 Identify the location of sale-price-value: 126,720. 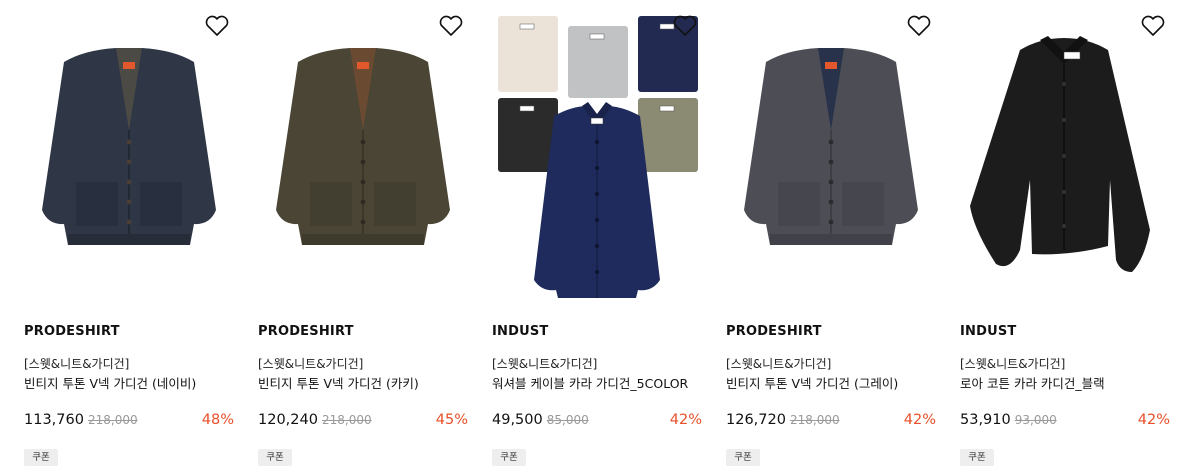
(756, 420).